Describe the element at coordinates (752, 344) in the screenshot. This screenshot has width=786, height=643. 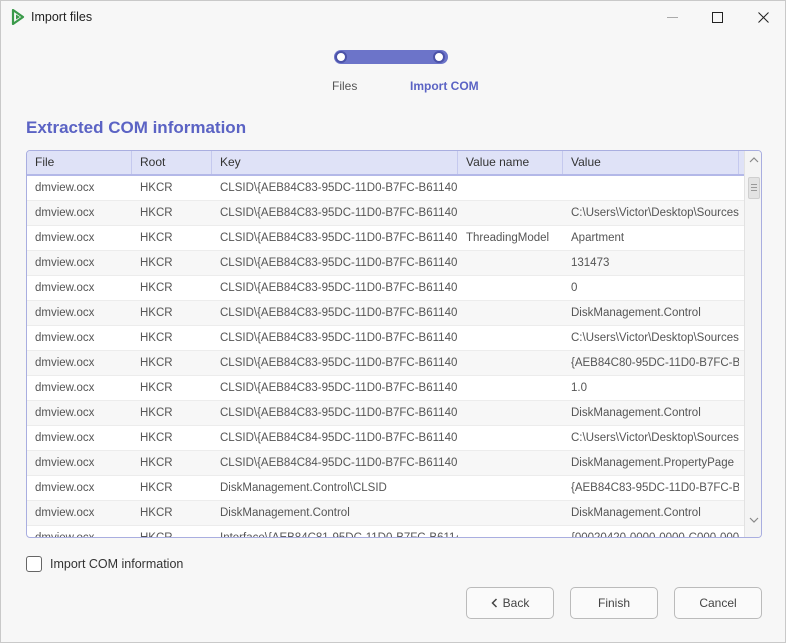
I see `vertical-scrollbar` at that location.